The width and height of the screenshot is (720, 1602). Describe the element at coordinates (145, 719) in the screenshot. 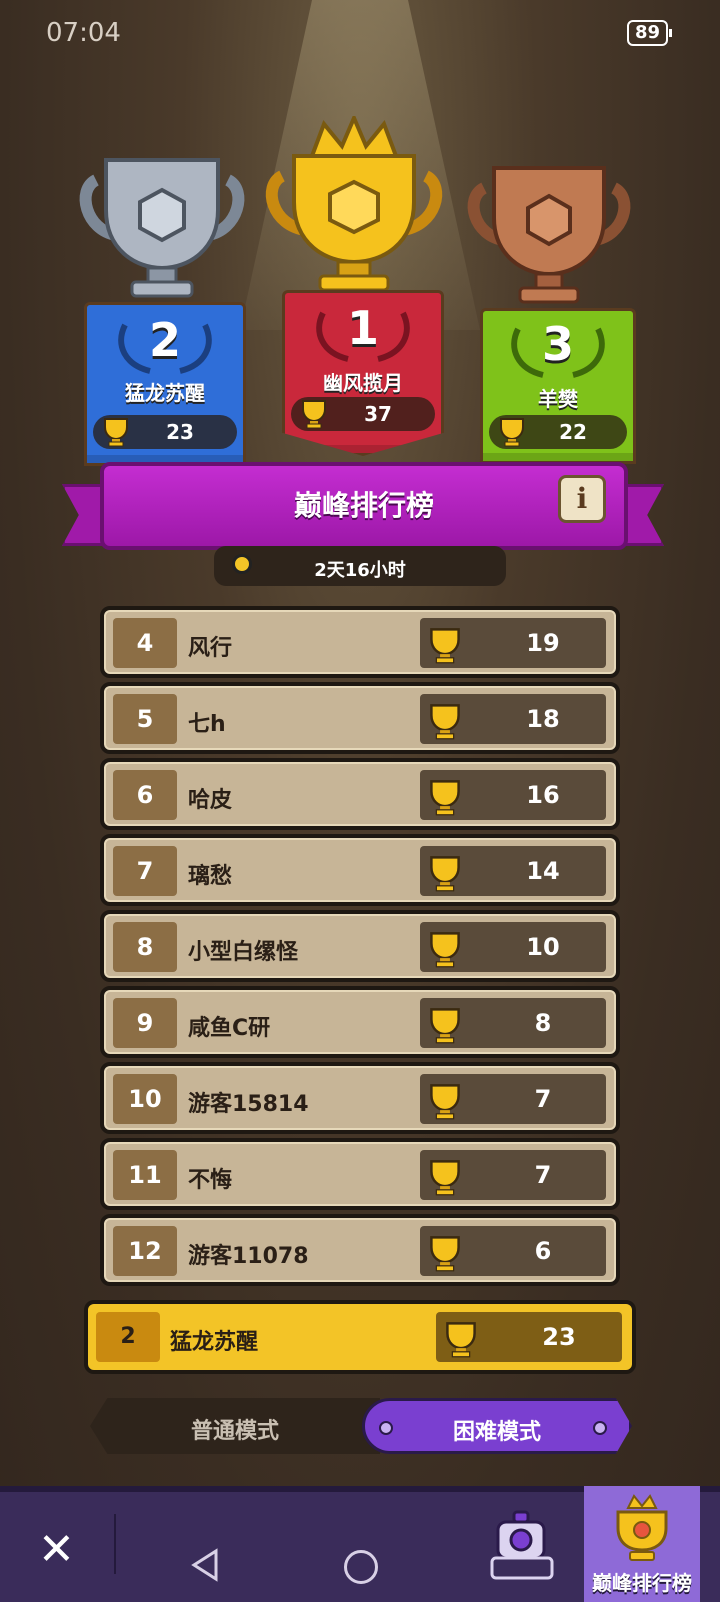

I see `row-rank: 5` at that location.